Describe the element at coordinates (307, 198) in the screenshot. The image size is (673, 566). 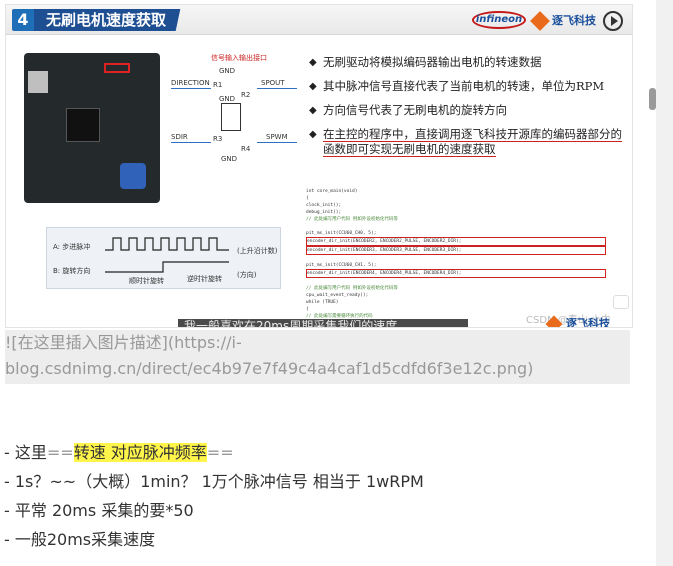
I see `code-line: {` at that location.